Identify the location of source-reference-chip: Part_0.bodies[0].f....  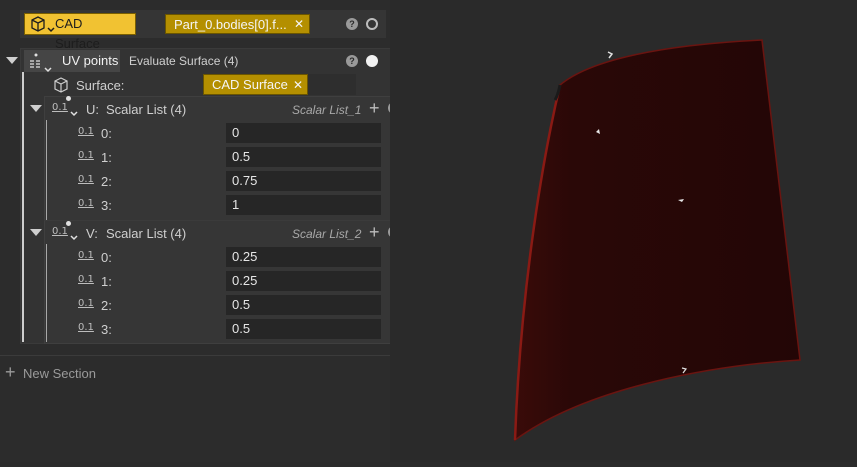
(237, 24).